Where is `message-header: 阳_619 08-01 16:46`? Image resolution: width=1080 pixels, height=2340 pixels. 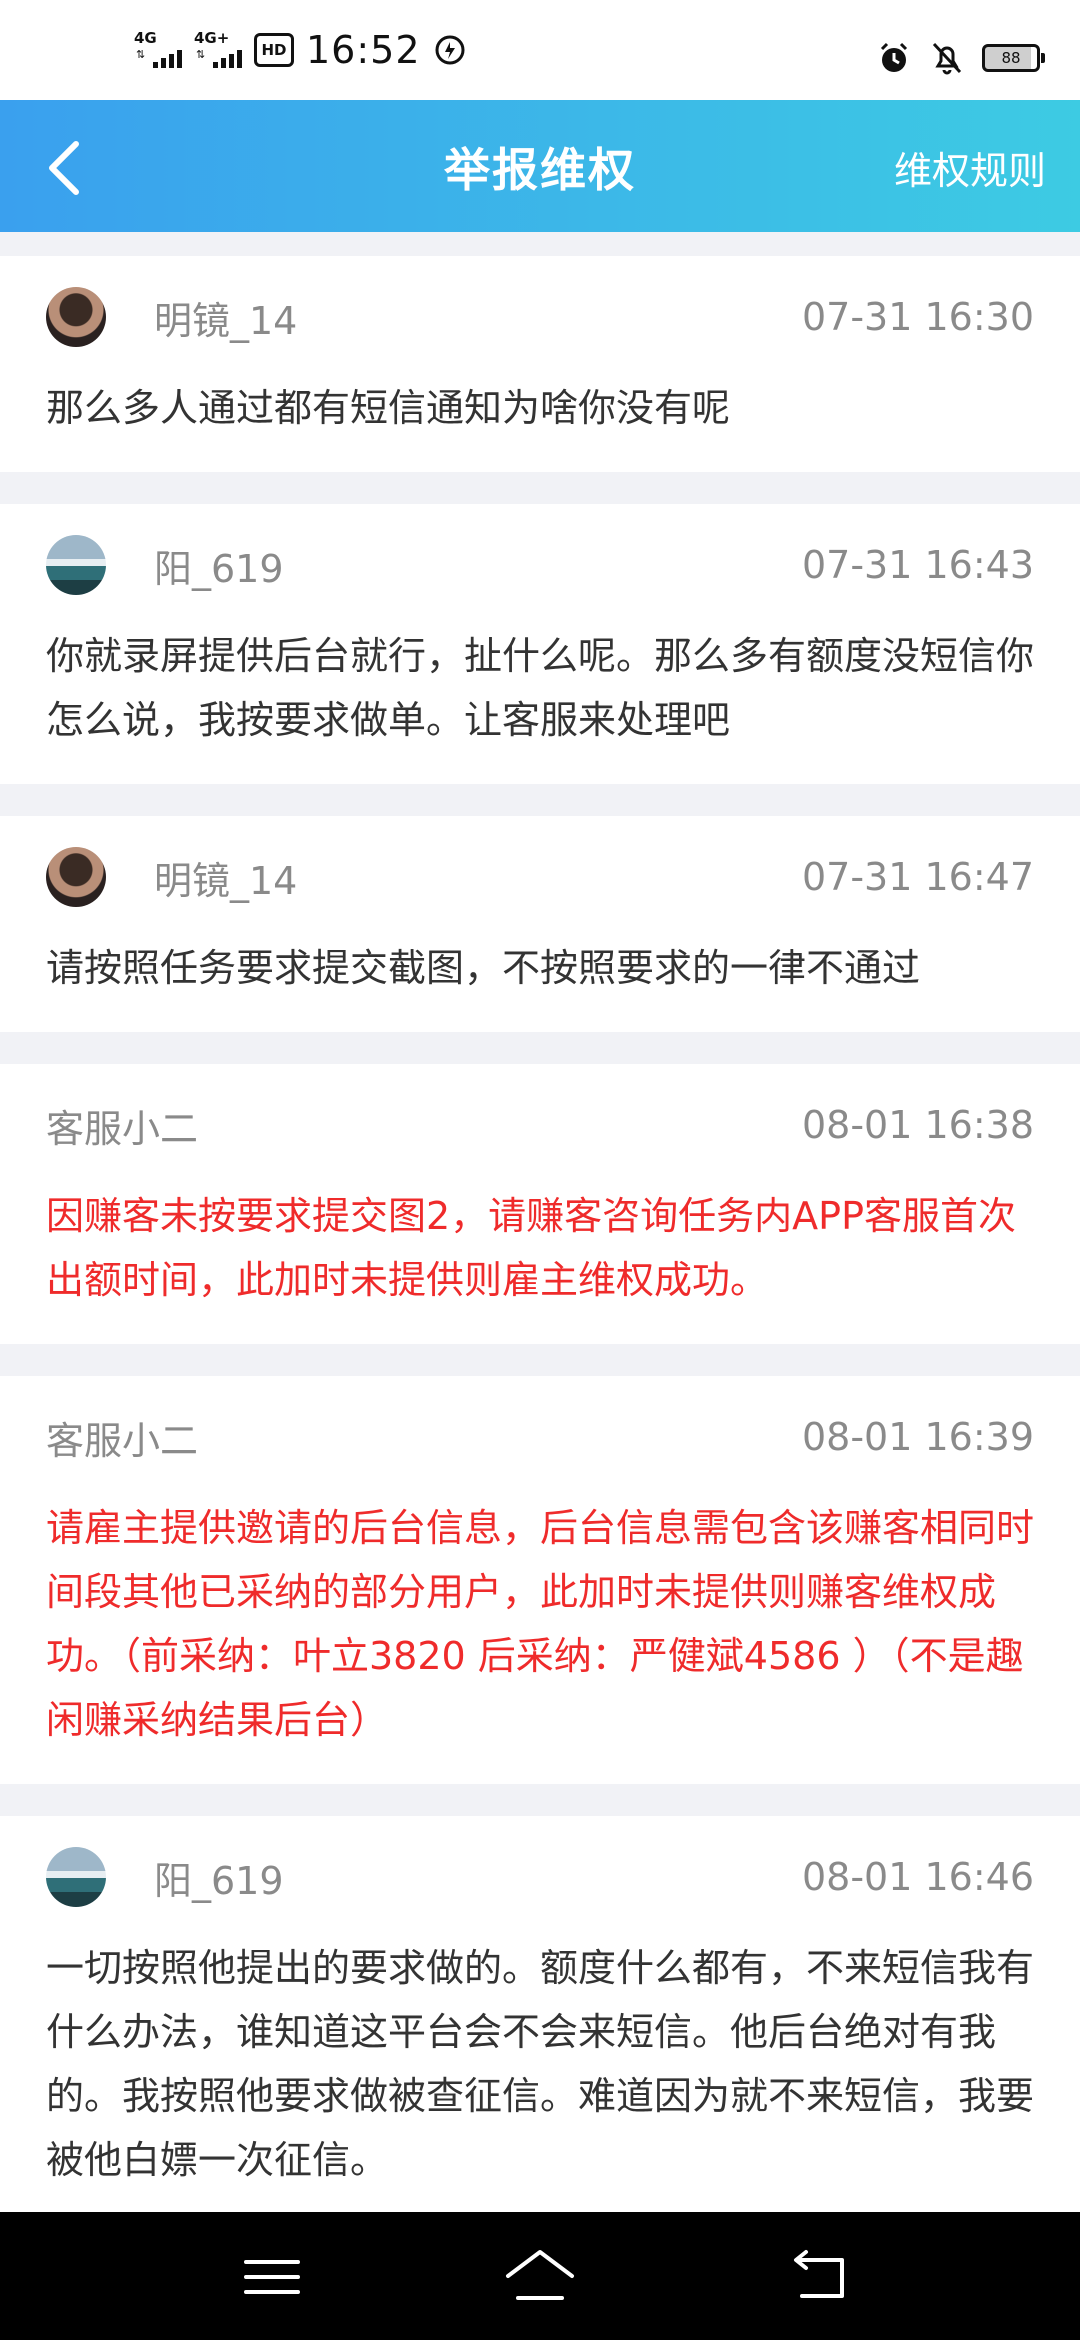
message-header: 阳_619 08-01 16:46 is located at coordinates (540, 1877).